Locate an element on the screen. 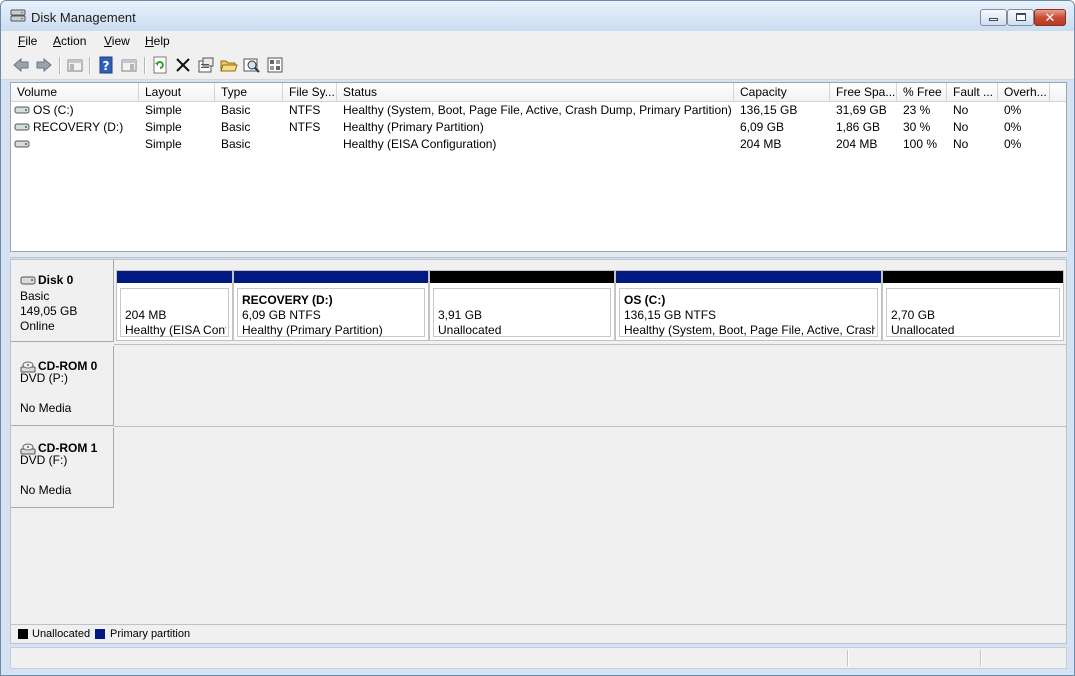  partition-unallocated-1: 3,91 GB Unallocated is located at coordinates (522, 305).